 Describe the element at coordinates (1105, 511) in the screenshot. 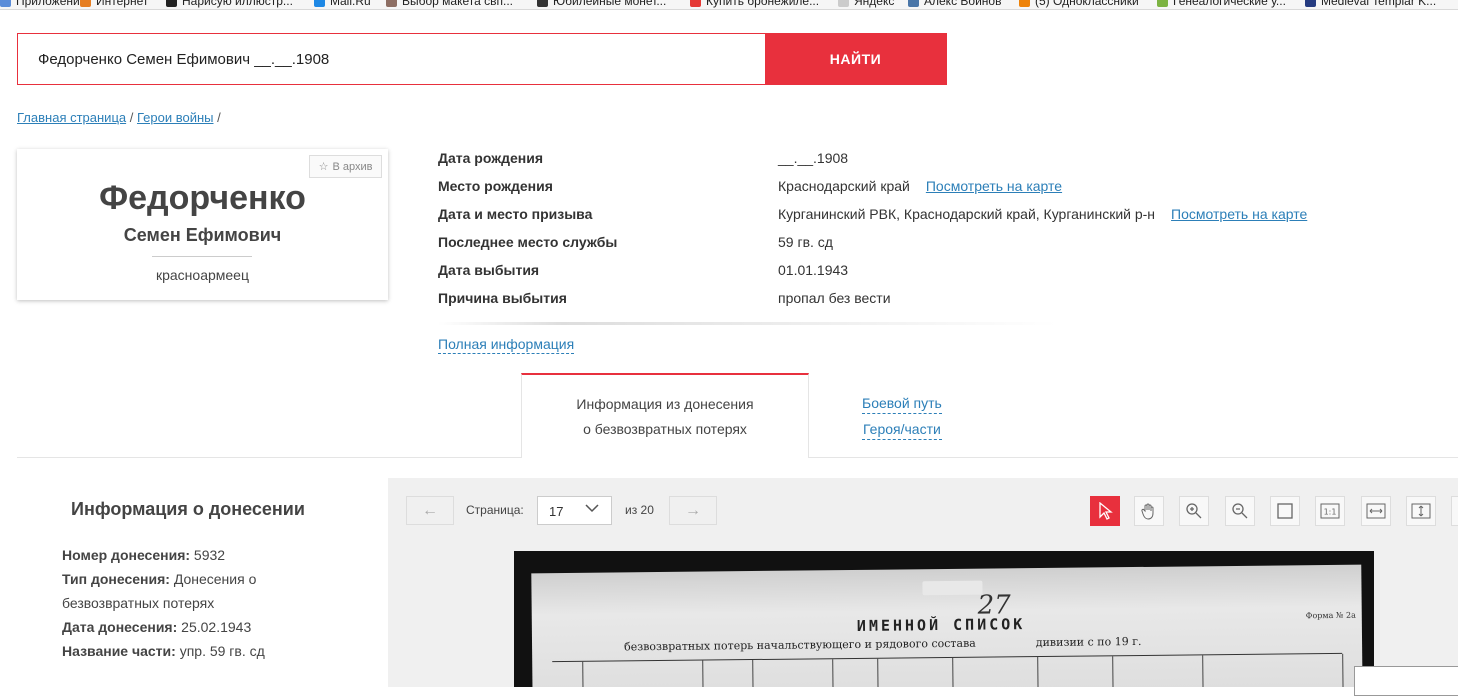

I see `pointer-tool-button` at that location.